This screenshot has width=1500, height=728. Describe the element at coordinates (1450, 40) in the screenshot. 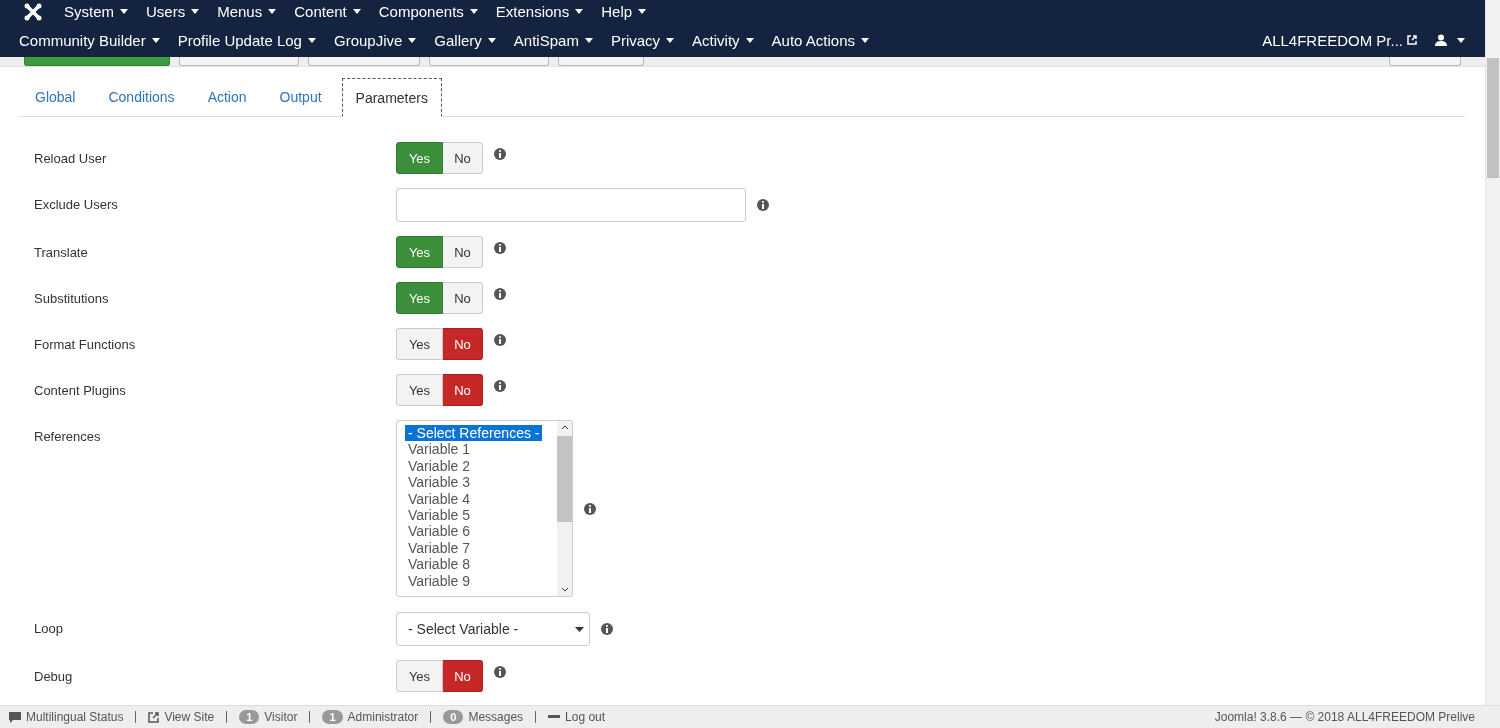

I see `user-menu` at that location.